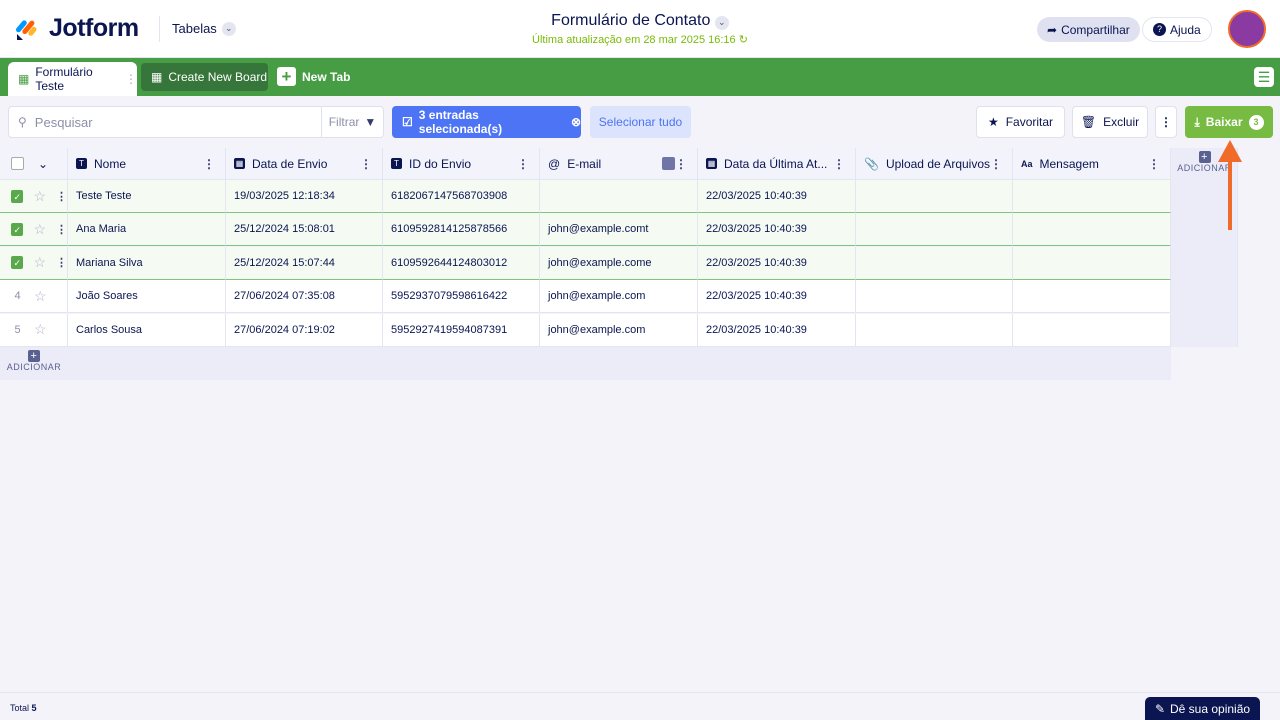 This screenshot has width=1280, height=720. What do you see at coordinates (304, 164) in the screenshot?
I see `column-header: ▦ Data de Envio ⋮` at bounding box center [304, 164].